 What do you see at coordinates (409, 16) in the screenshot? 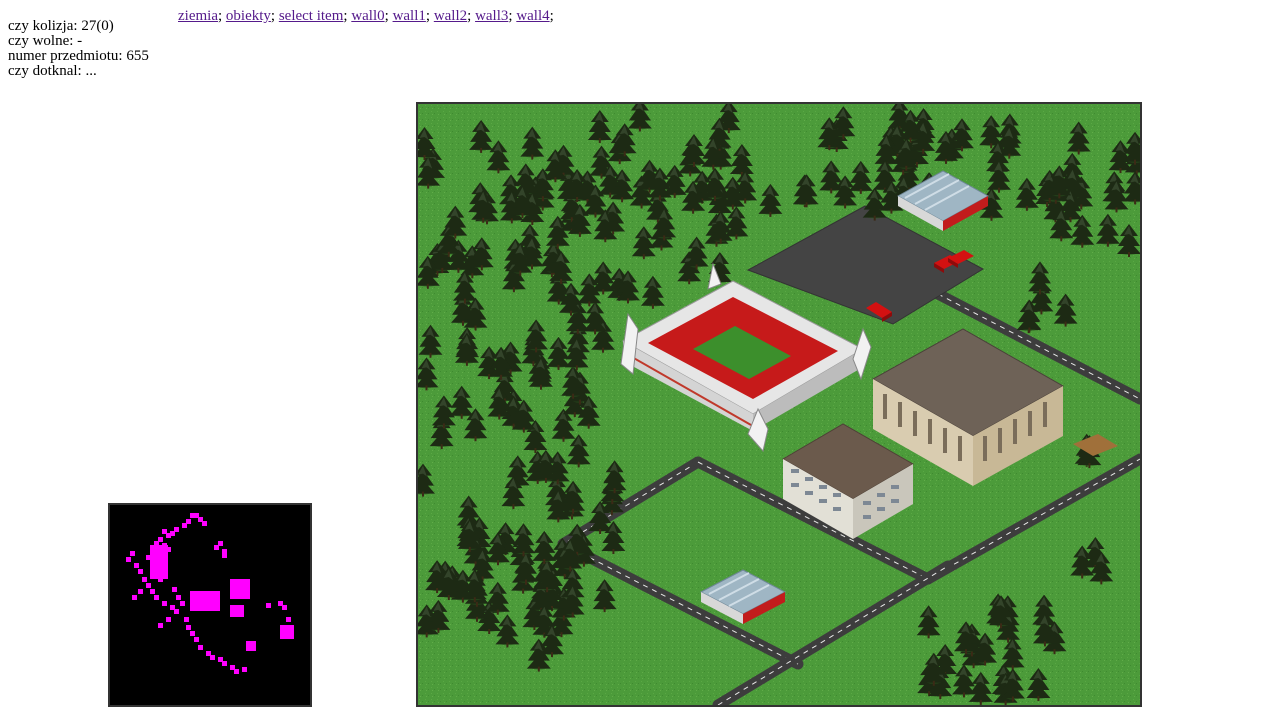
I see `link-wall1: wall1` at bounding box center [409, 16].